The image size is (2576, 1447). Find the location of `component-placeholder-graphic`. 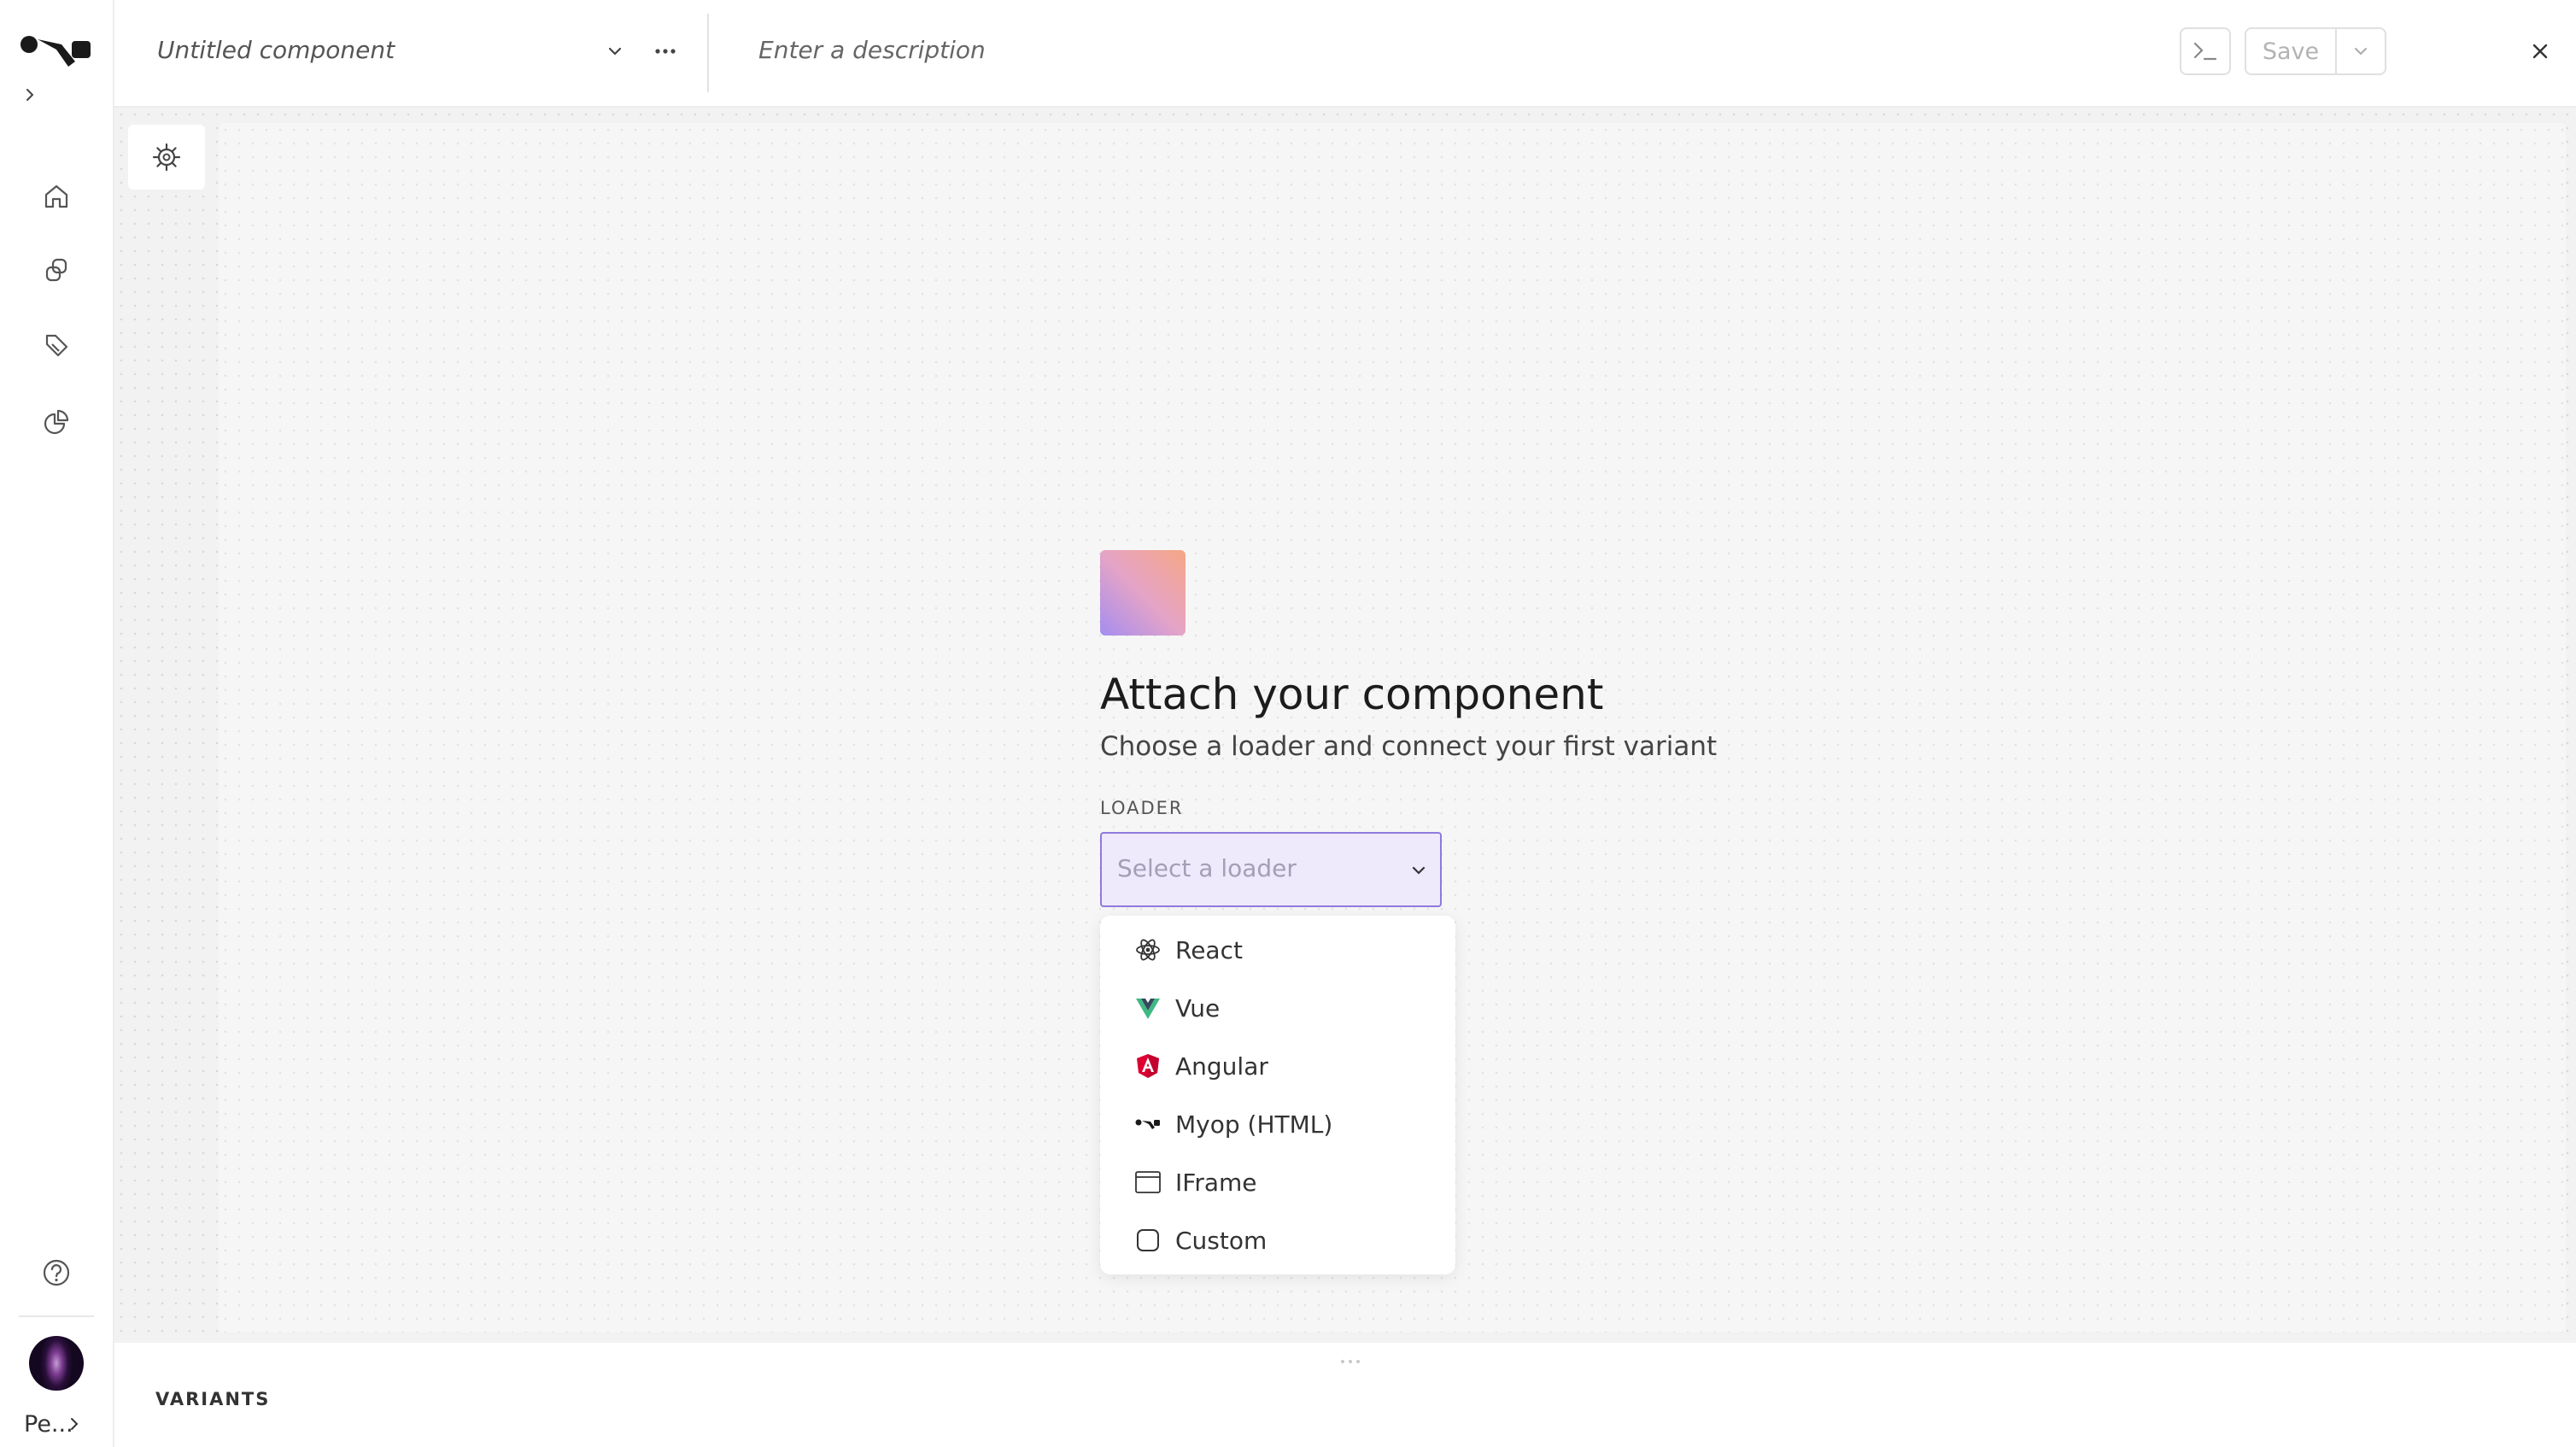

component-placeholder-graphic is located at coordinates (1143, 593).